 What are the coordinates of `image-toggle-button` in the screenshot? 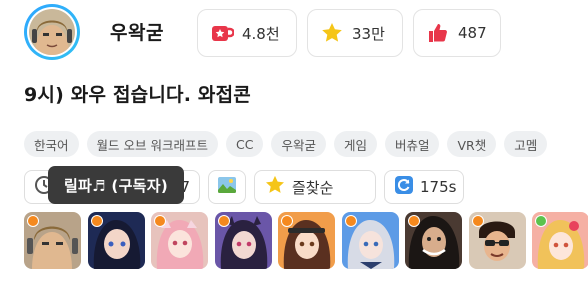 It's located at (227, 187).